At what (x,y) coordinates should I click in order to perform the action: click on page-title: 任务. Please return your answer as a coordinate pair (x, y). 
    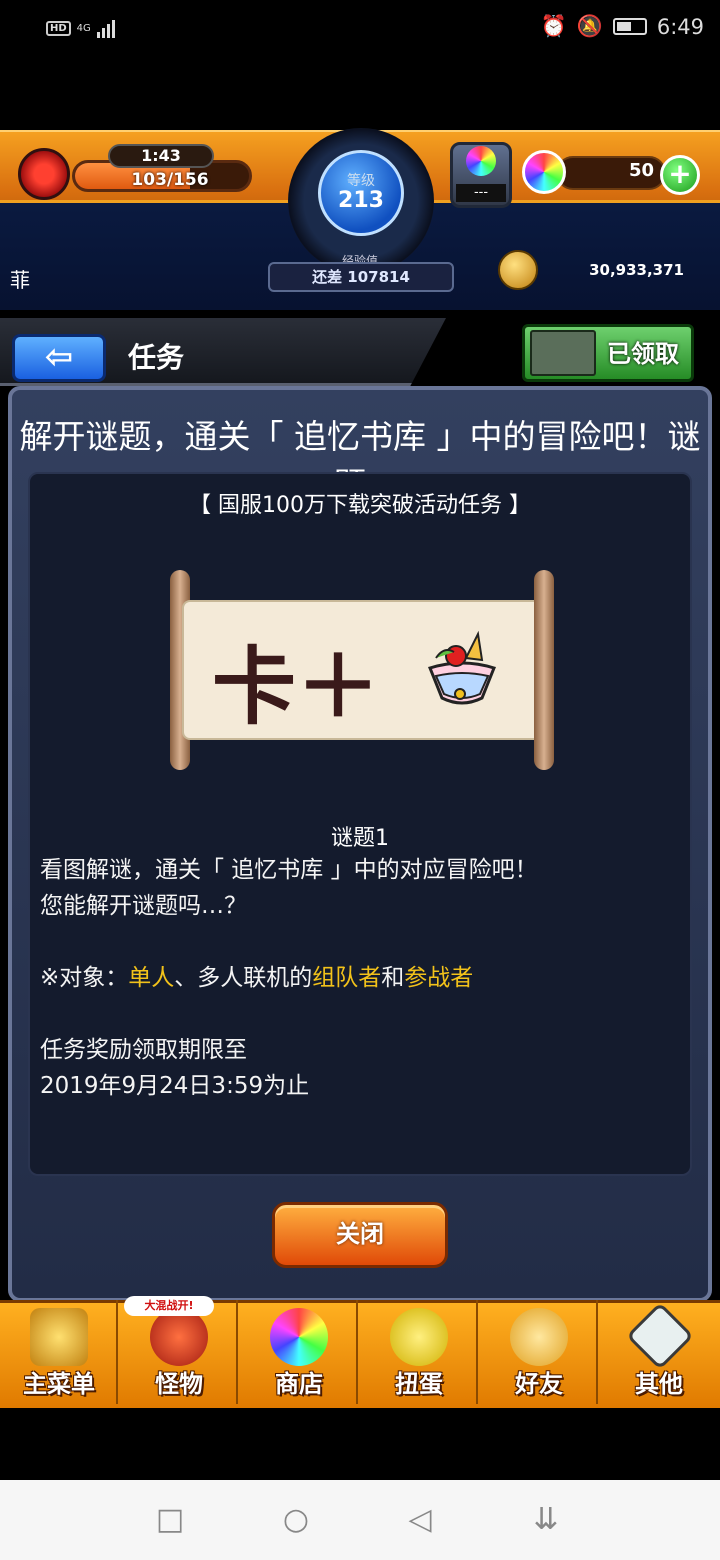
    Looking at the image, I should click on (156, 357).